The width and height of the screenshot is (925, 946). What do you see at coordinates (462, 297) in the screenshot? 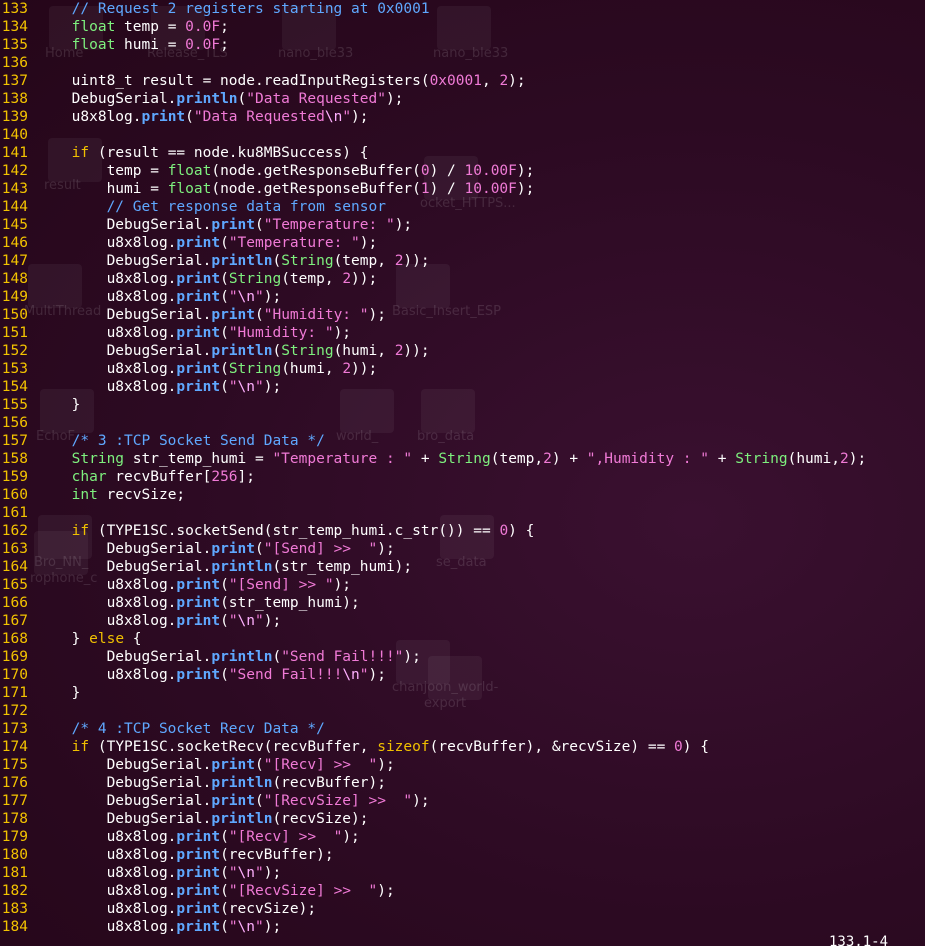
I see `code-line: 149 u8x8log.print("\n");` at bounding box center [462, 297].